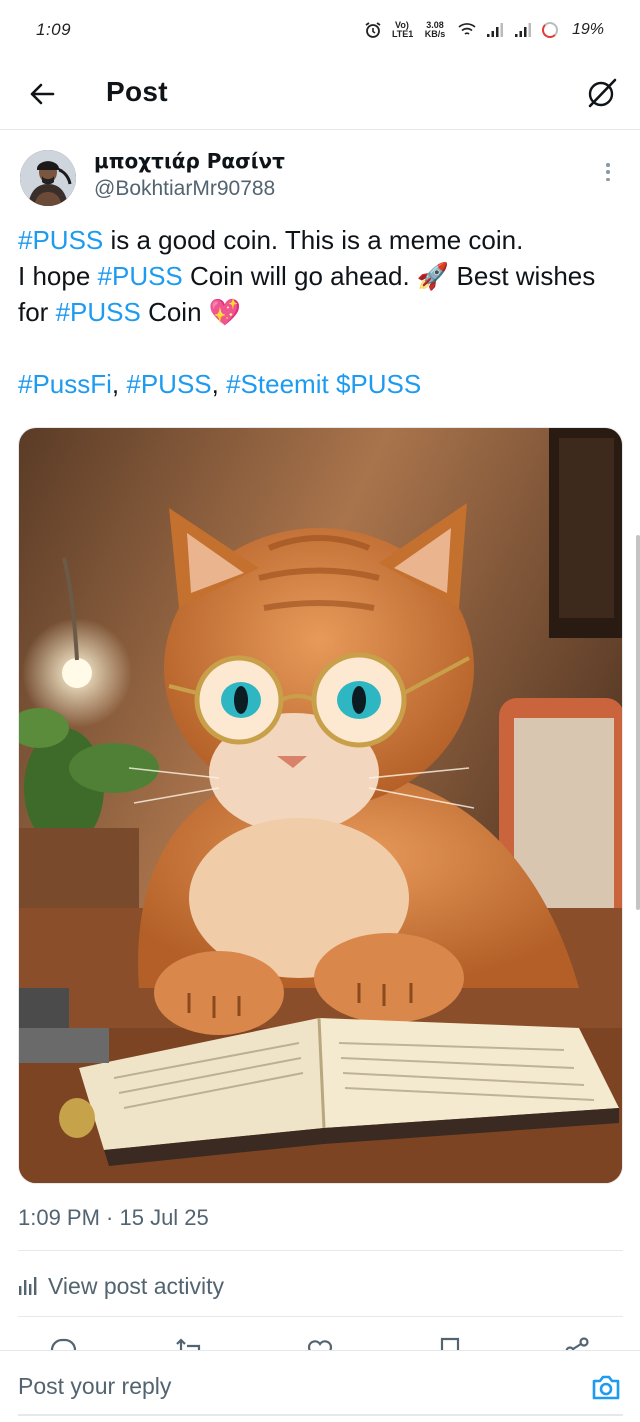 Image resolution: width=640 pixels, height=1422 pixels. I want to click on hashtag-link-steemit: #Steemit, so click(277, 384).